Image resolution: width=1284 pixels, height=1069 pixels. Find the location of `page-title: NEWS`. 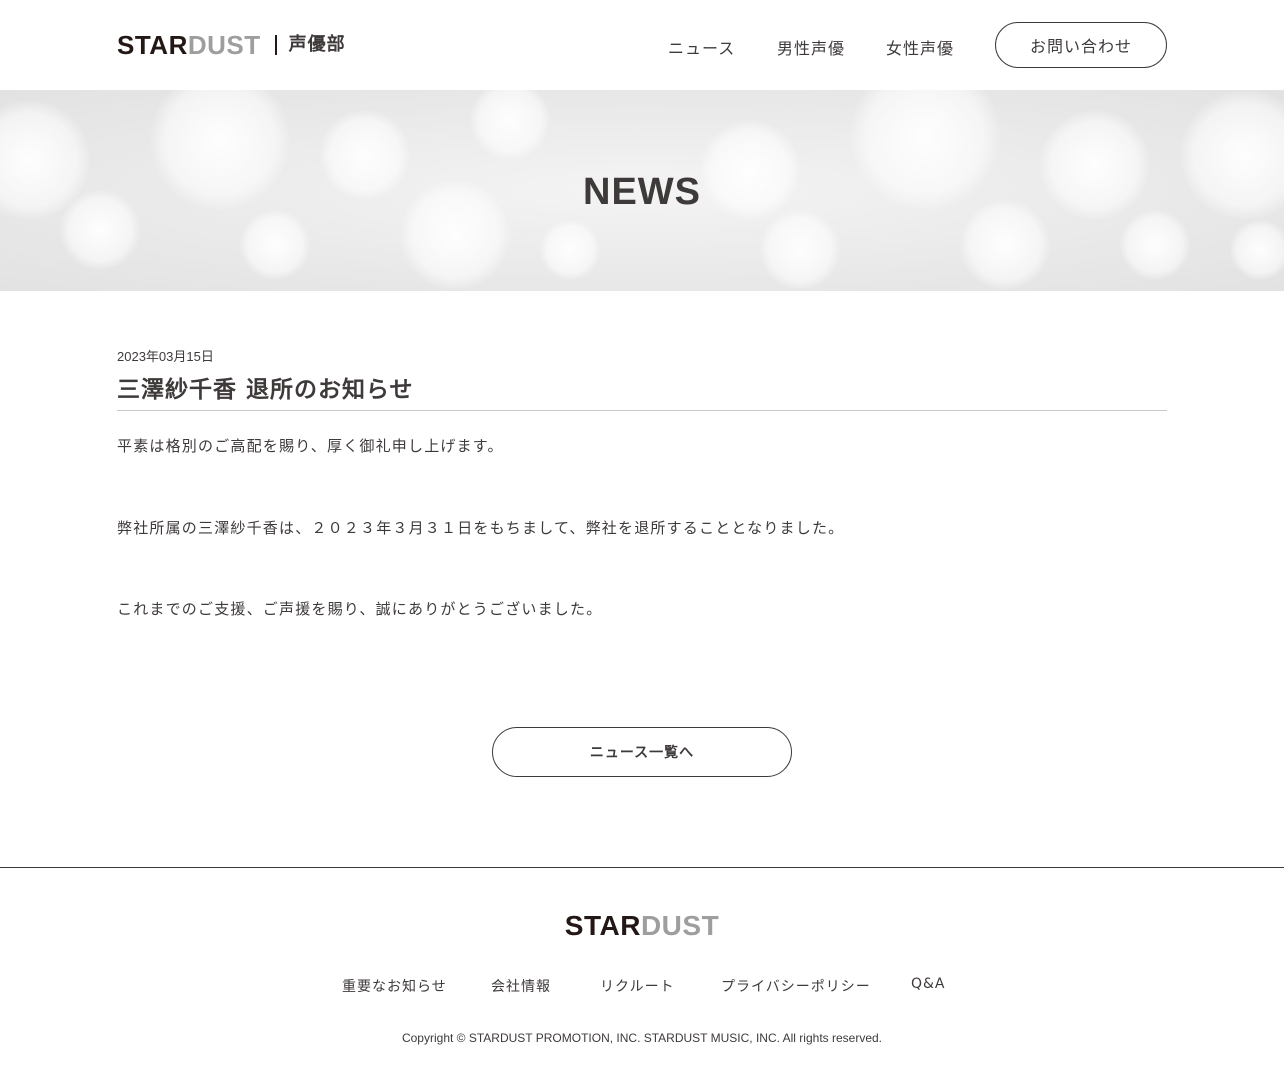

page-title: NEWS is located at coordinates (642, 192).